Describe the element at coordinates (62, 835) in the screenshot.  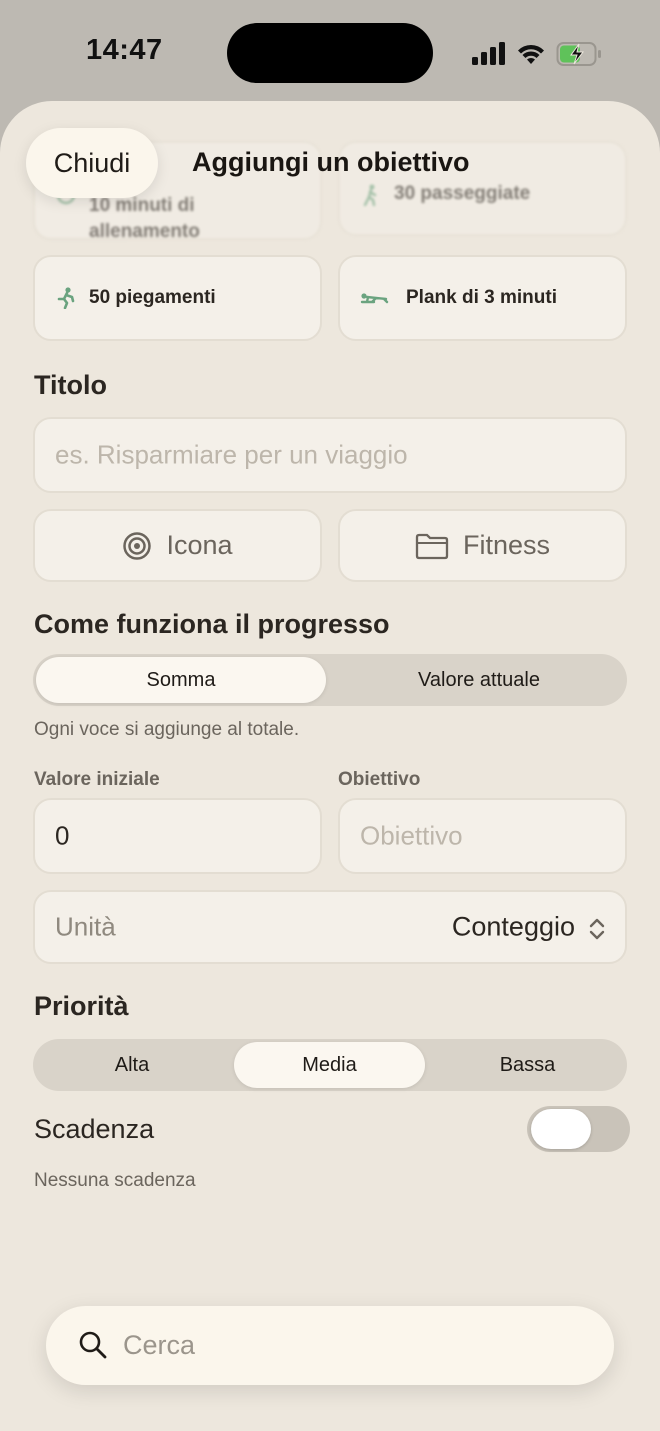
I see `initial-value: 0` at that location.